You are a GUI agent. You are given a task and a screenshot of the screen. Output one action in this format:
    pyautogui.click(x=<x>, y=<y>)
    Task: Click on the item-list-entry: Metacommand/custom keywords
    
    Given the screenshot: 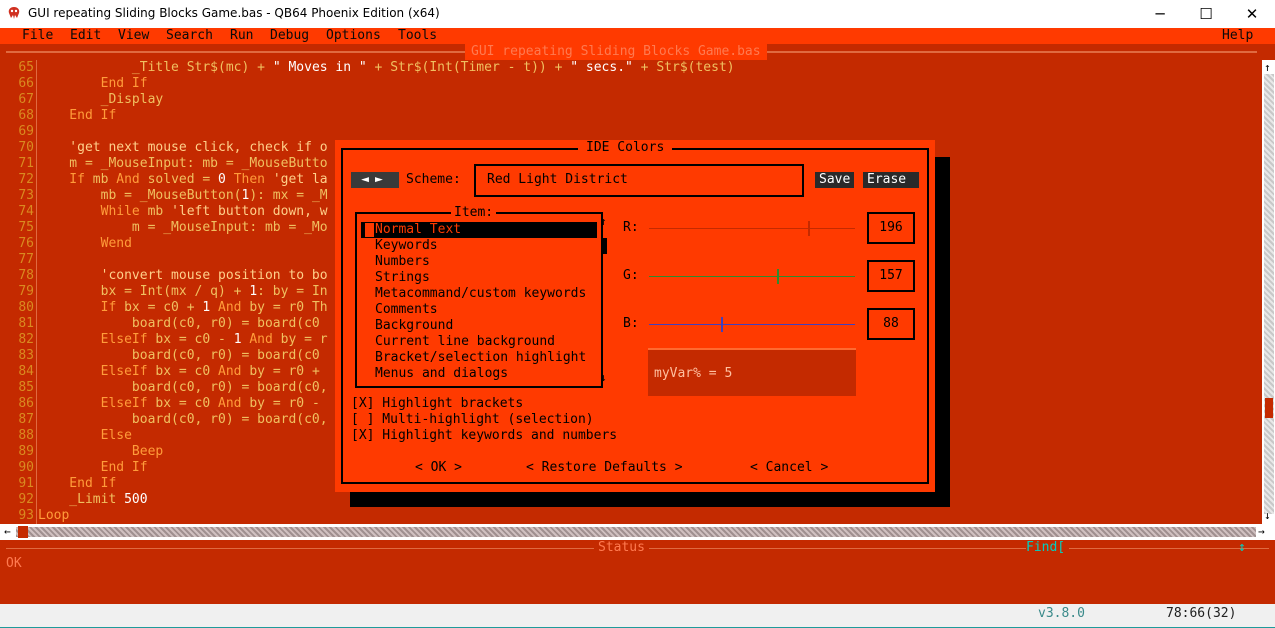 What is the action you would take?
    pyautogui.click(x=479, y=294)
    